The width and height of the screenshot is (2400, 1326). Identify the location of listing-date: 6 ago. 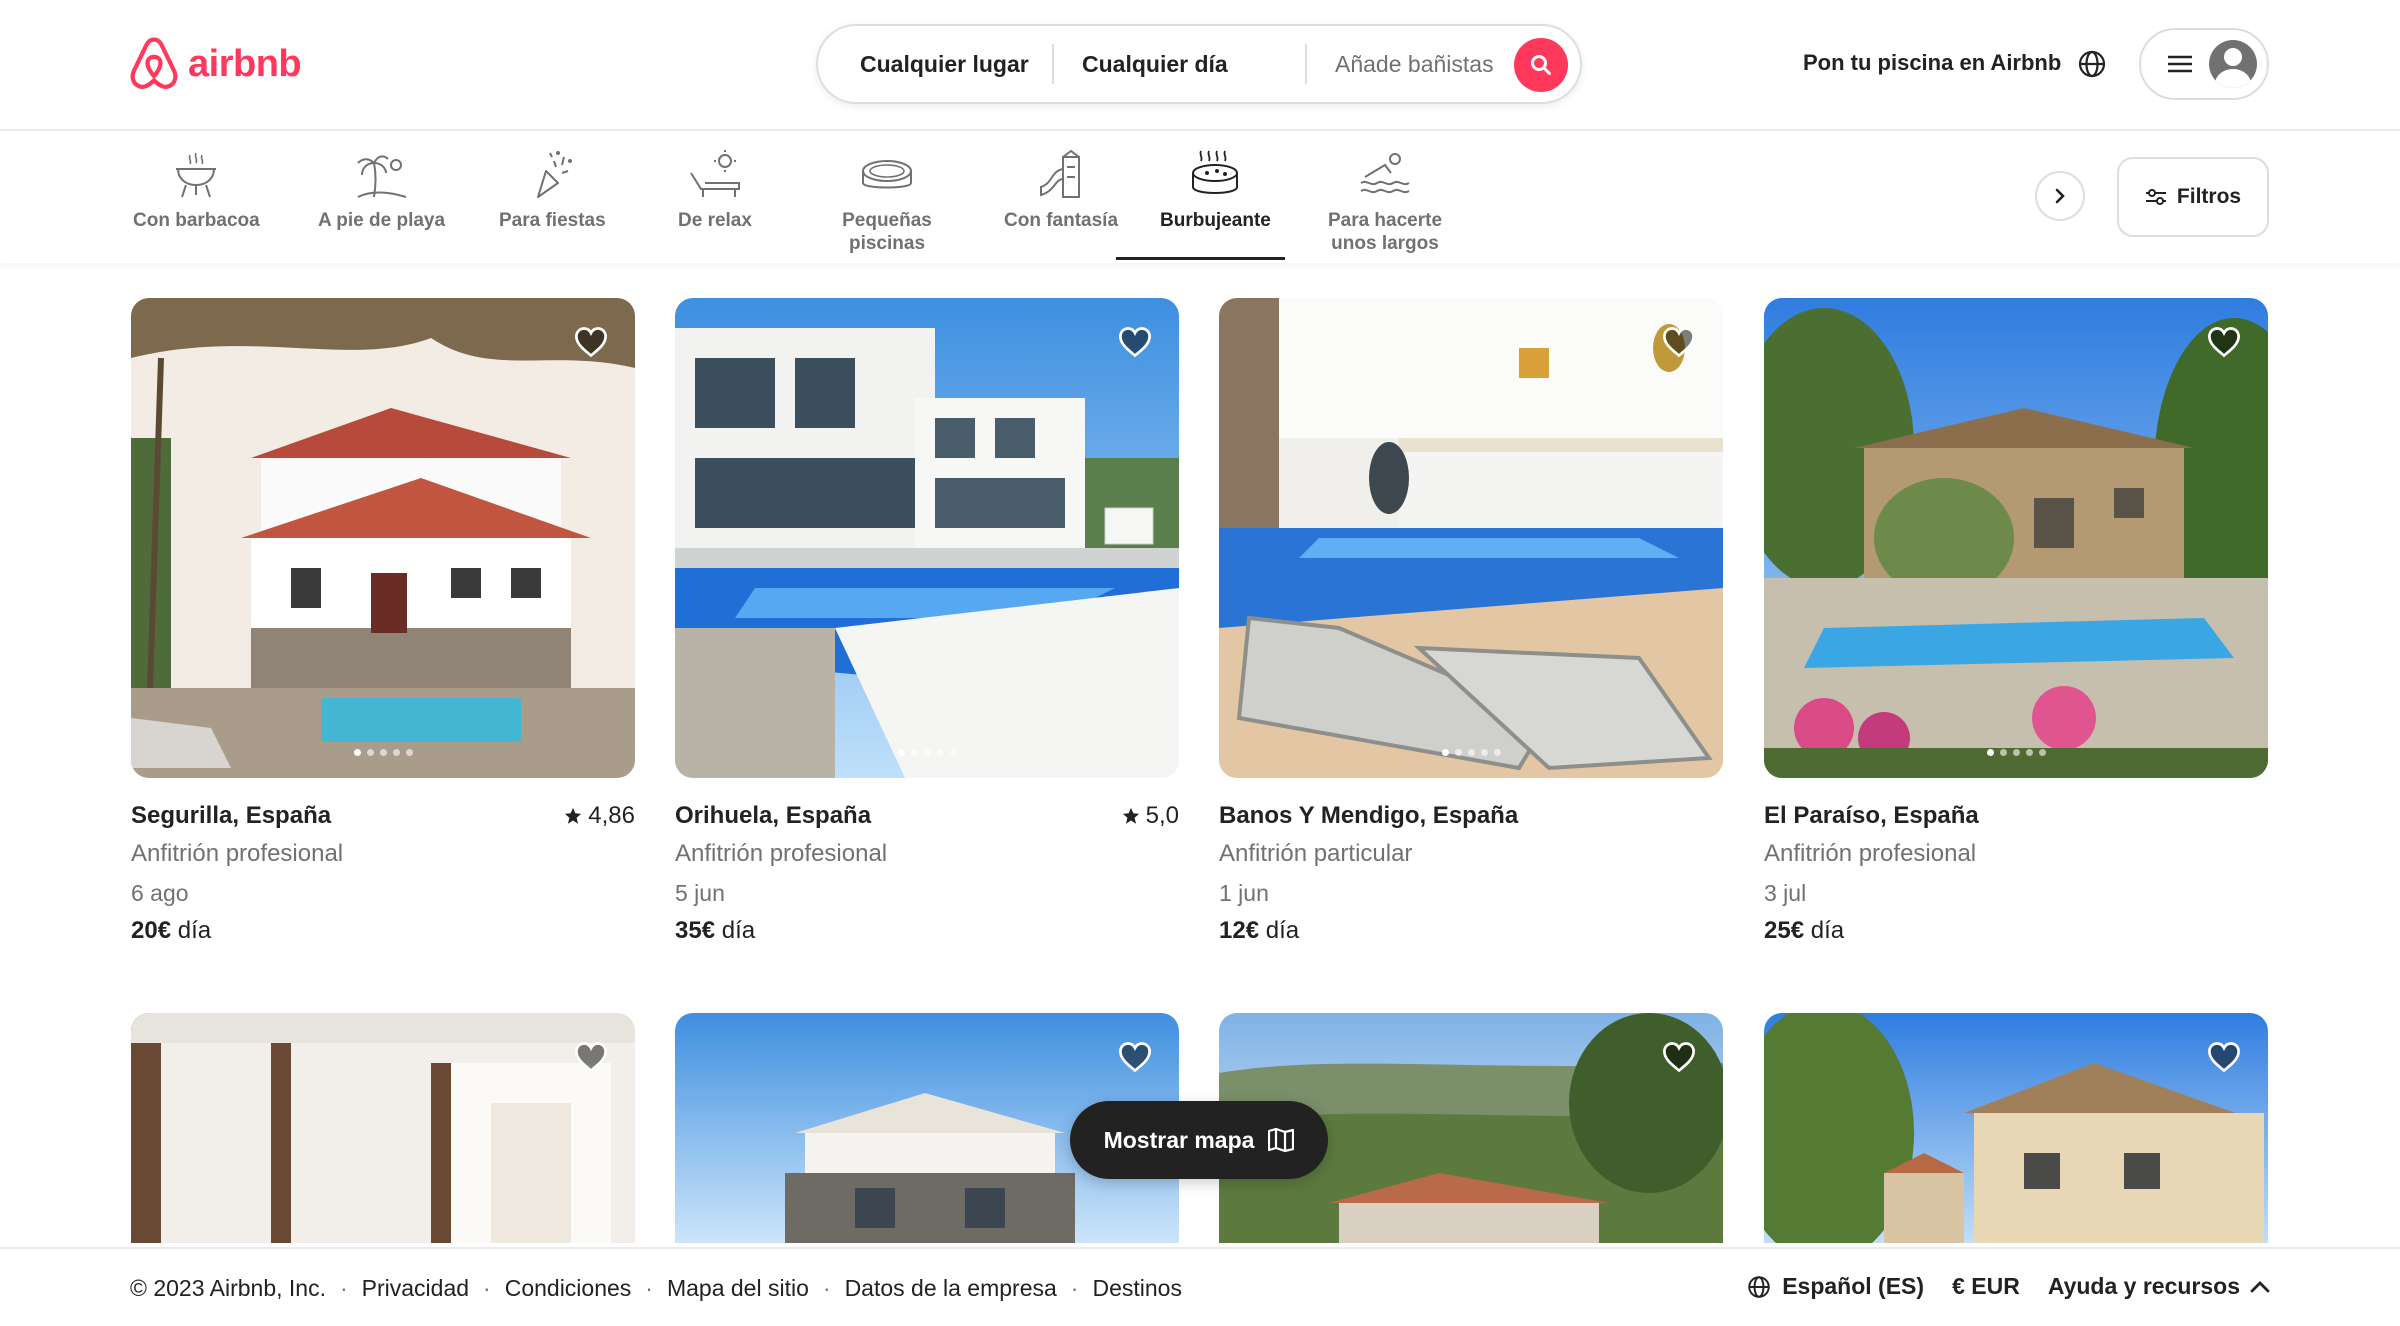
(160, 893).